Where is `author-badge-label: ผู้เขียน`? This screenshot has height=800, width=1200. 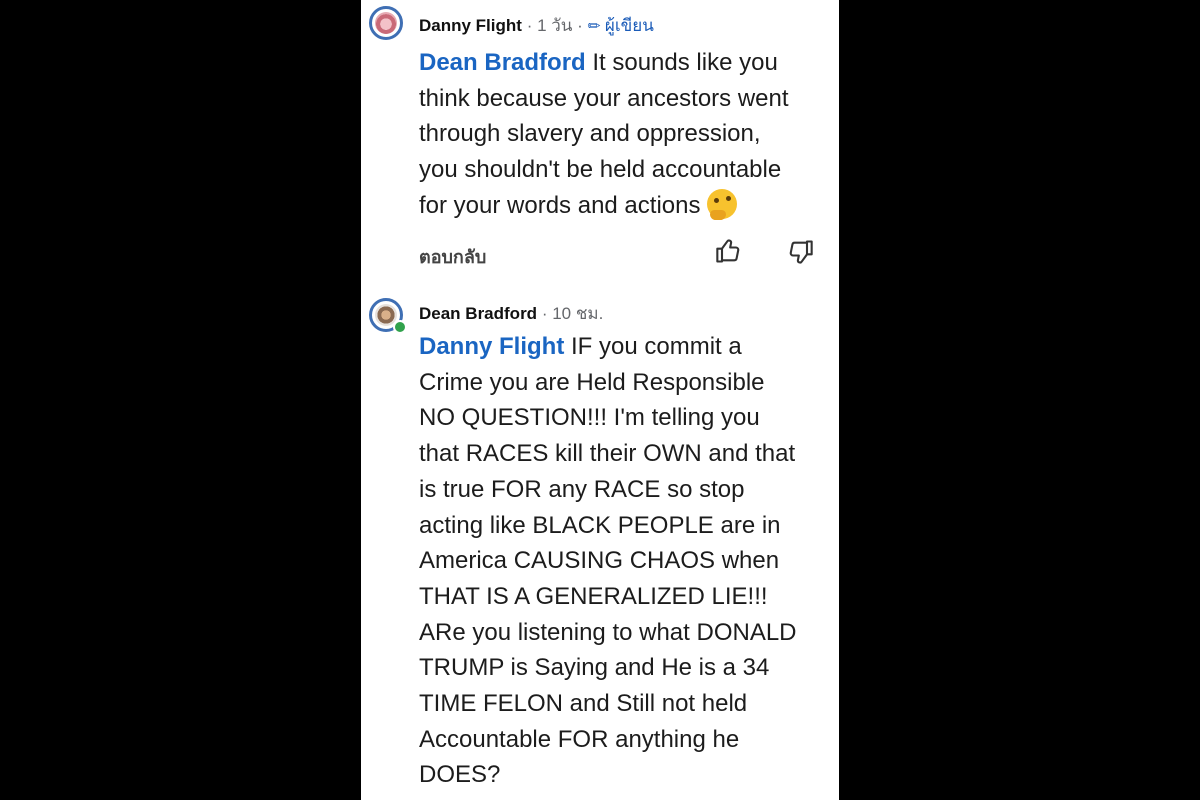 author-badge-label: ผู้เขียน is located at coordinates (629, 25).